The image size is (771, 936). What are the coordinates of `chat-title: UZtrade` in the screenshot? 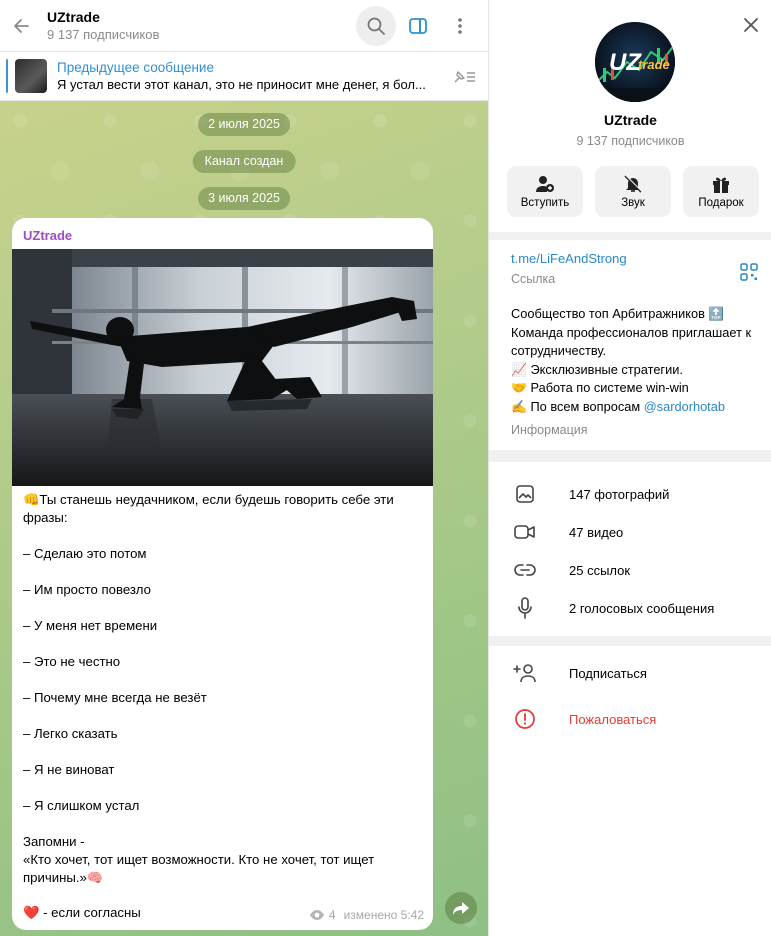 It's located at (73, 16).